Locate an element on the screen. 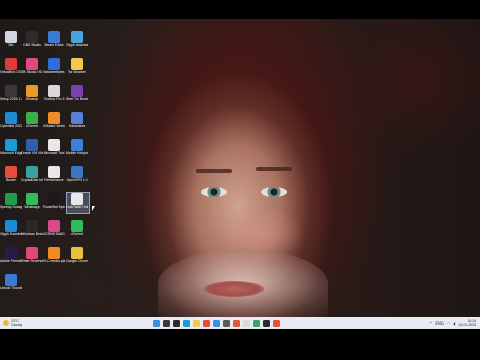 The width and height of the screenshot is (480, 360). letterbox-bottom is located at coordinates (240, 344).